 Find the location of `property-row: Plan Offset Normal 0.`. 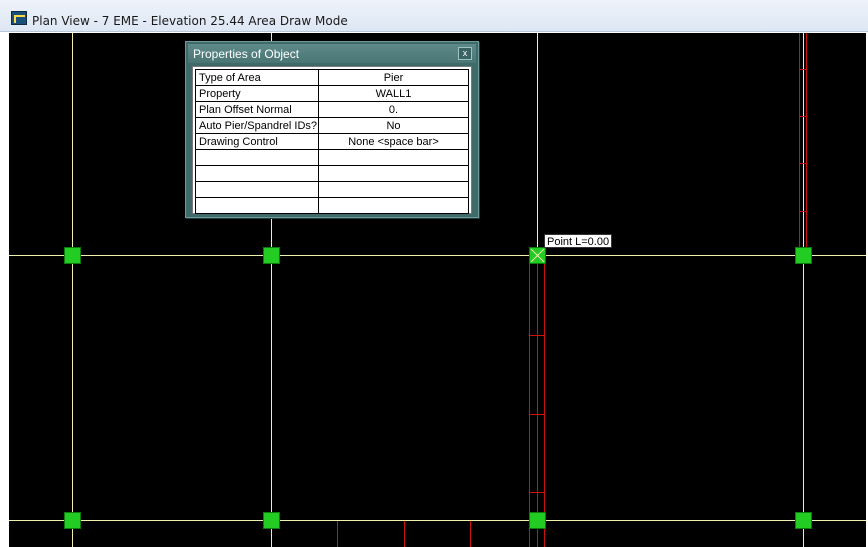

property-row: Plan Offset Normal 0. is located at coordinates (332, 109).